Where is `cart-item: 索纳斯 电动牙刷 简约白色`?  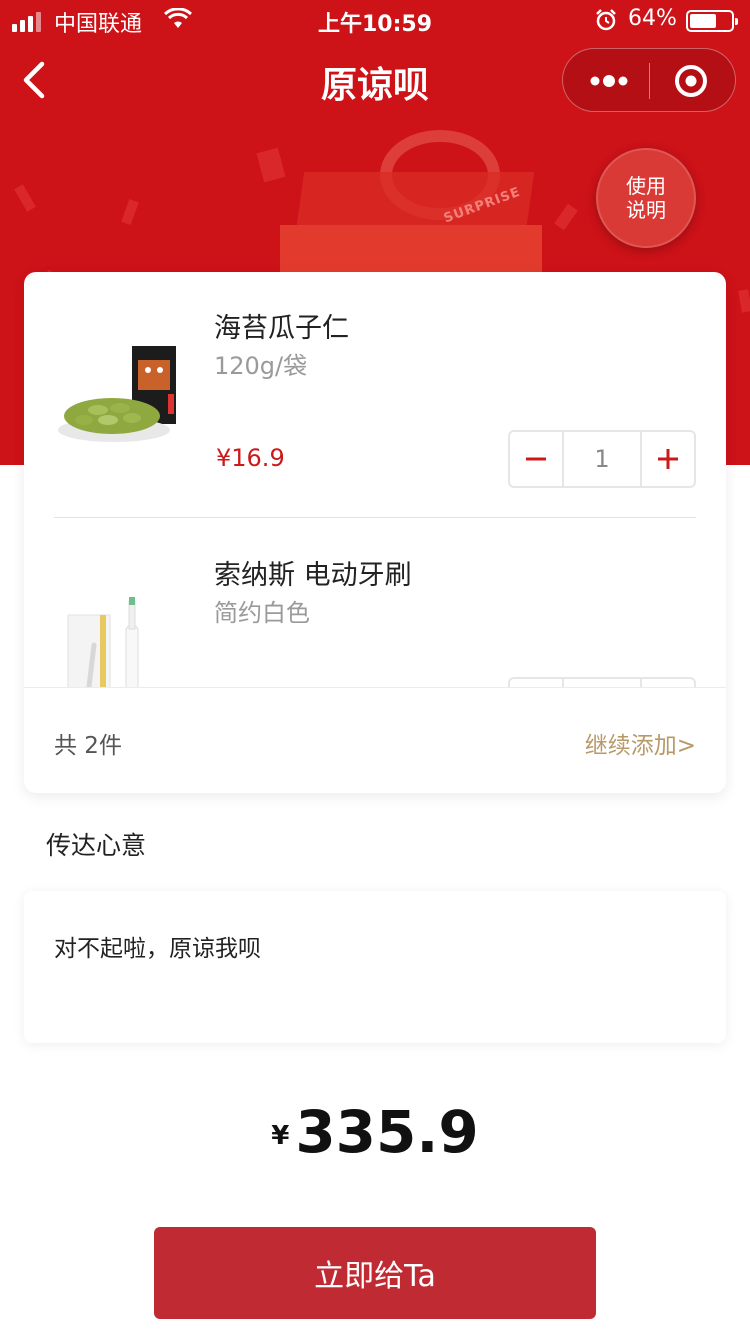
cart-item: 索纳斯 电动牙刷 简约白色 is located at coordinates (375, 603).